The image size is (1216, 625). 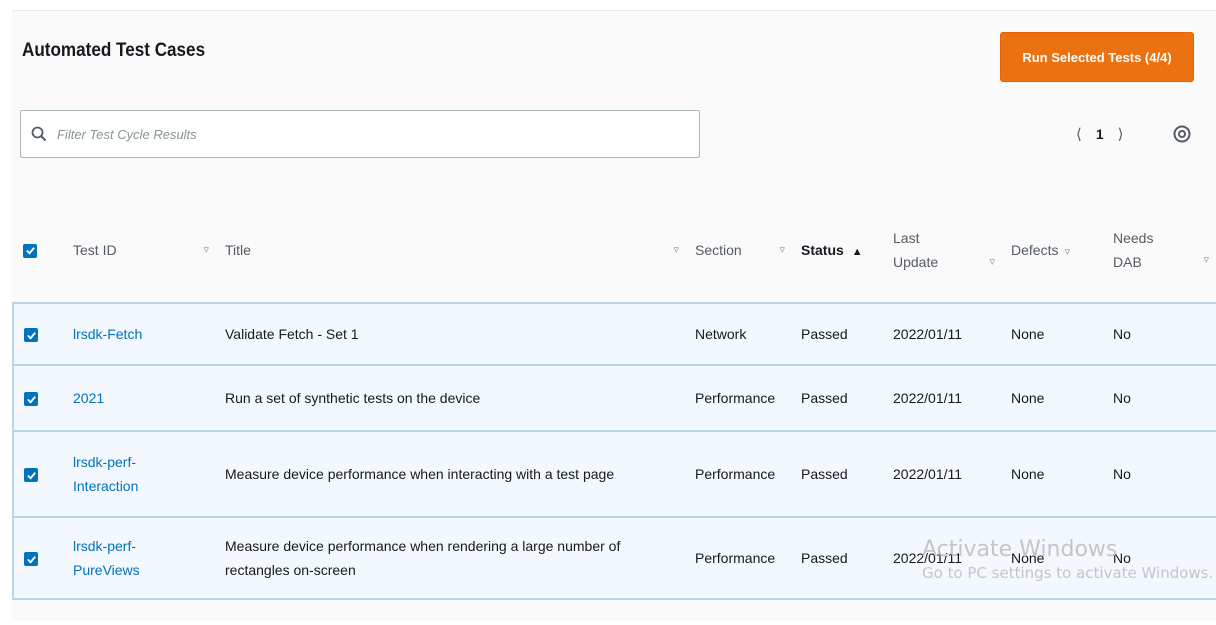 What do you see at coordinates (290, 570) in the screenshot?
I see `test-title-line: rectangles on-screen` at bounding box center [290, 570].